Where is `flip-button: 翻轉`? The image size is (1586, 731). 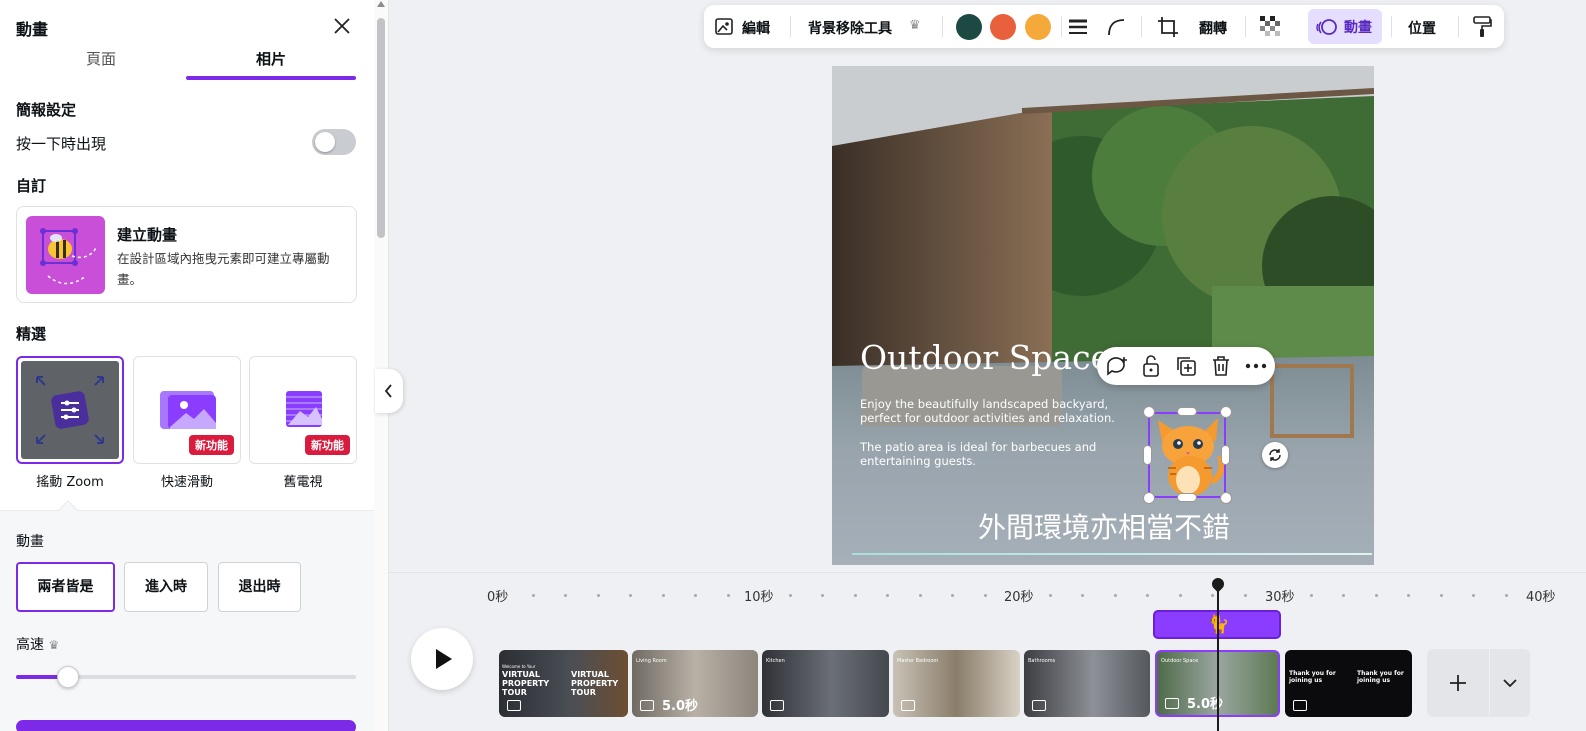
flip-button: 翻轉 is located at coordinates (1213, 28).